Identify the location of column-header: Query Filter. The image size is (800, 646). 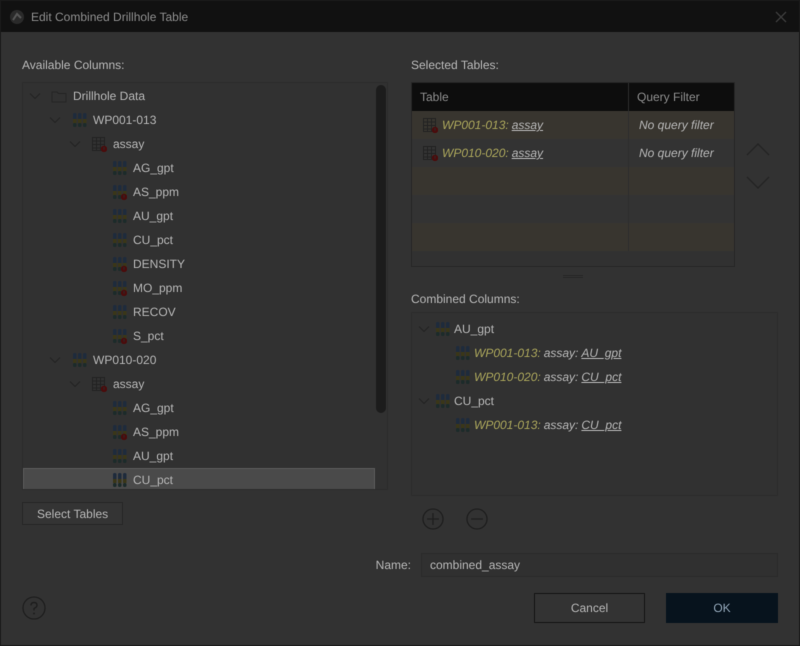
(681, 97).